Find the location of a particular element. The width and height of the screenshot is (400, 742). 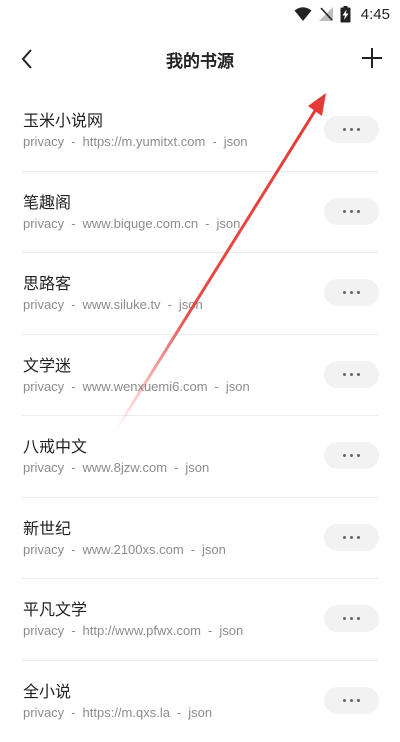

list-item: 笔趣阁 privacy-www.biquge.com.cn-json is located at coordinates (200, 213).